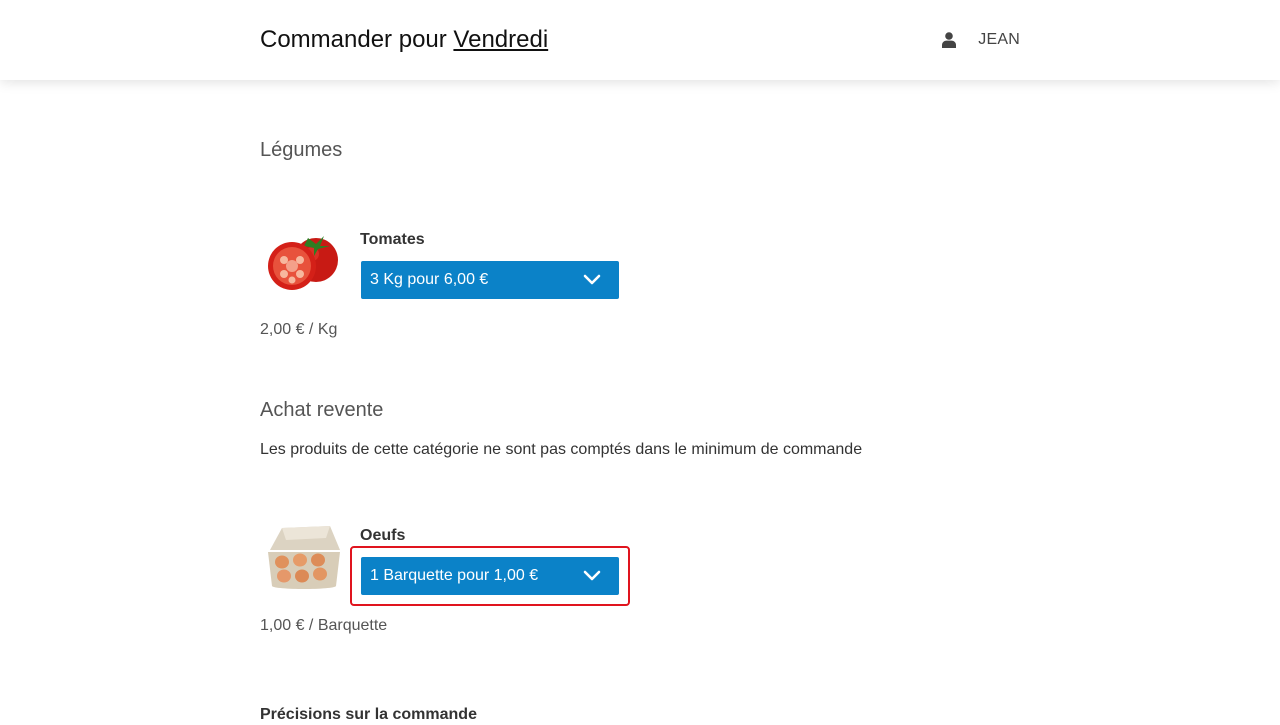 The image size is (1280, 725). What do you see at coordinates (301, 150) in the screenshot?
I see `category-title-legumes: Légumes` at bounding box center [301, 150].